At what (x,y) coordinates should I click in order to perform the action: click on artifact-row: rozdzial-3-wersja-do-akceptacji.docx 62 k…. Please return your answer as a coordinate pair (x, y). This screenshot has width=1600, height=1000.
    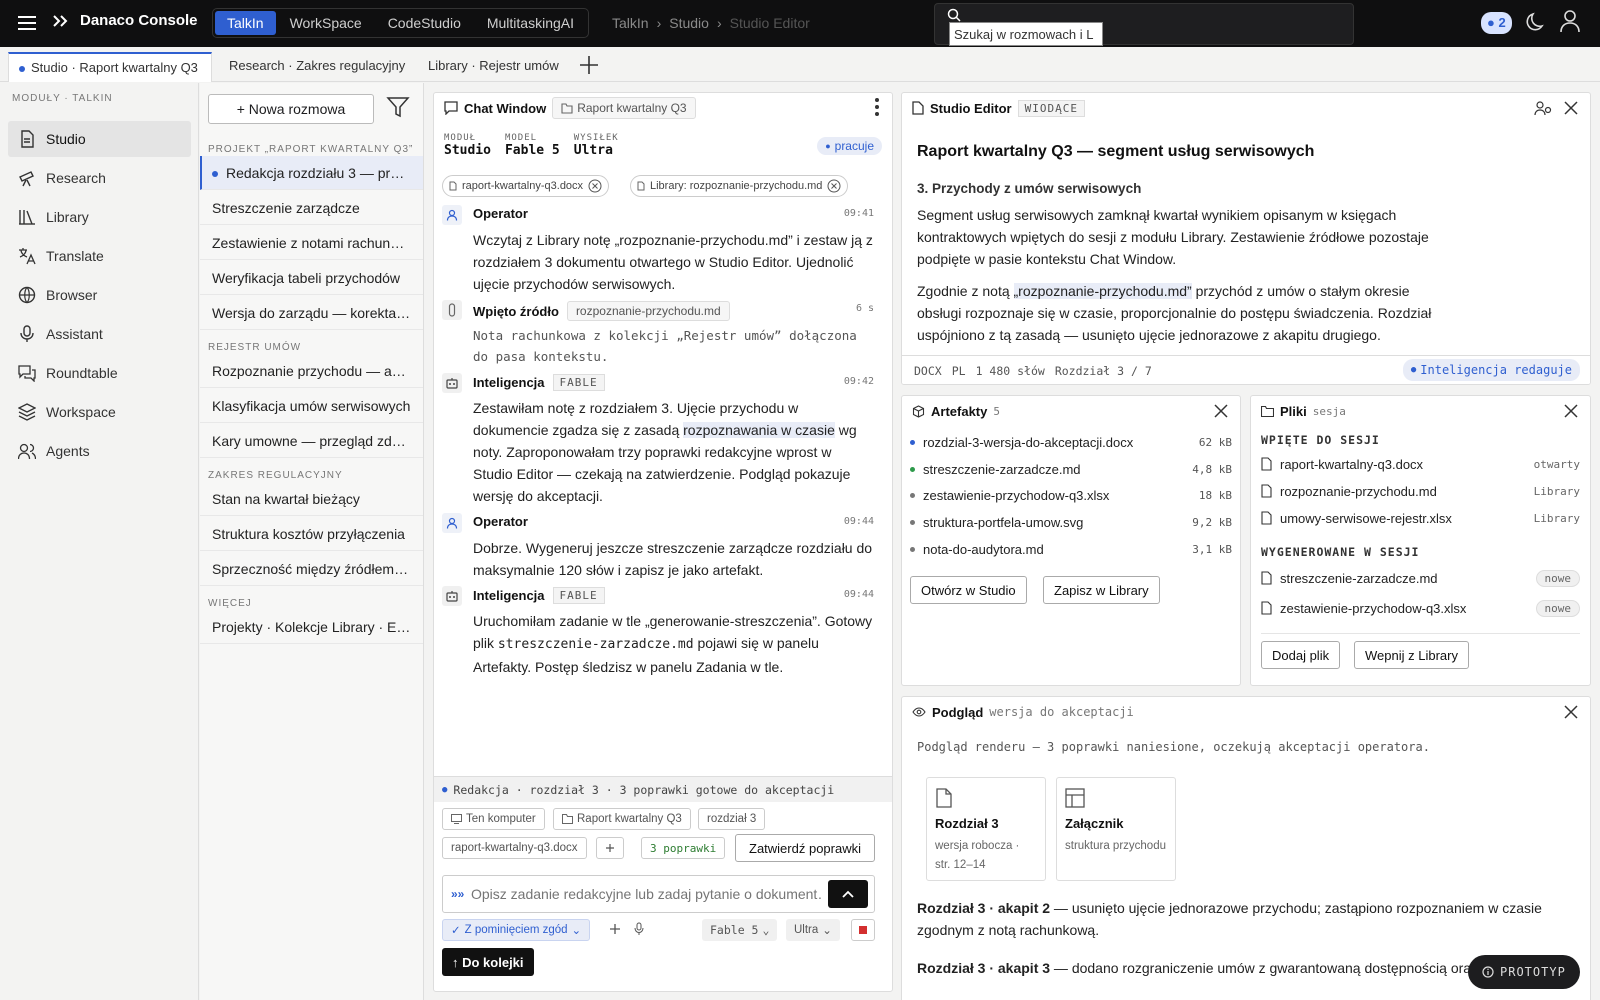
    Looking at the image, I should click on (1071, 442).